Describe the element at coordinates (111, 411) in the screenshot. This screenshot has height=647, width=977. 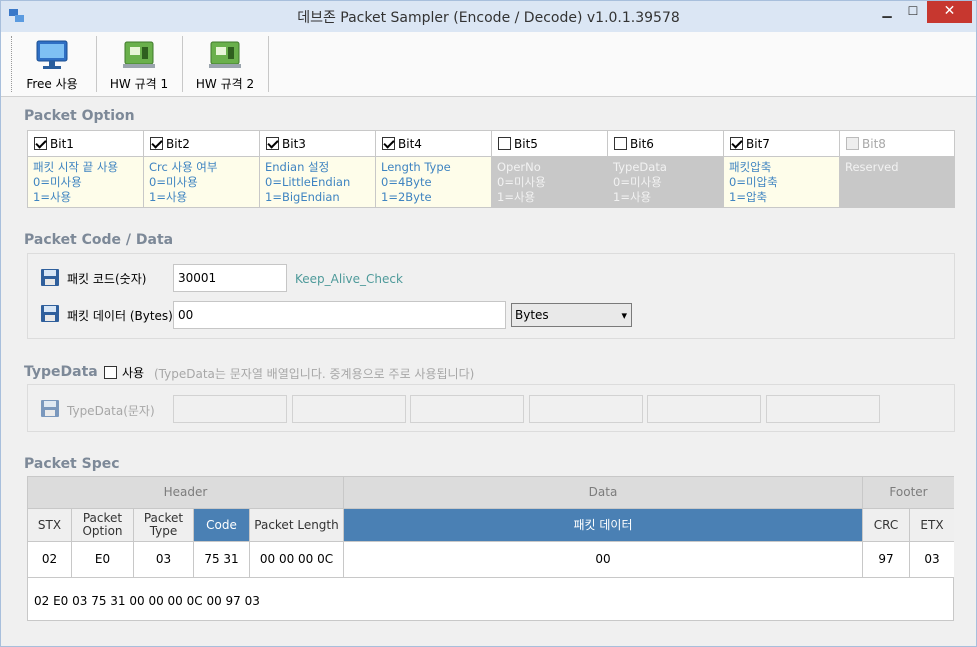
I see `typedata-field-label: TypeData(문자)` at that location.